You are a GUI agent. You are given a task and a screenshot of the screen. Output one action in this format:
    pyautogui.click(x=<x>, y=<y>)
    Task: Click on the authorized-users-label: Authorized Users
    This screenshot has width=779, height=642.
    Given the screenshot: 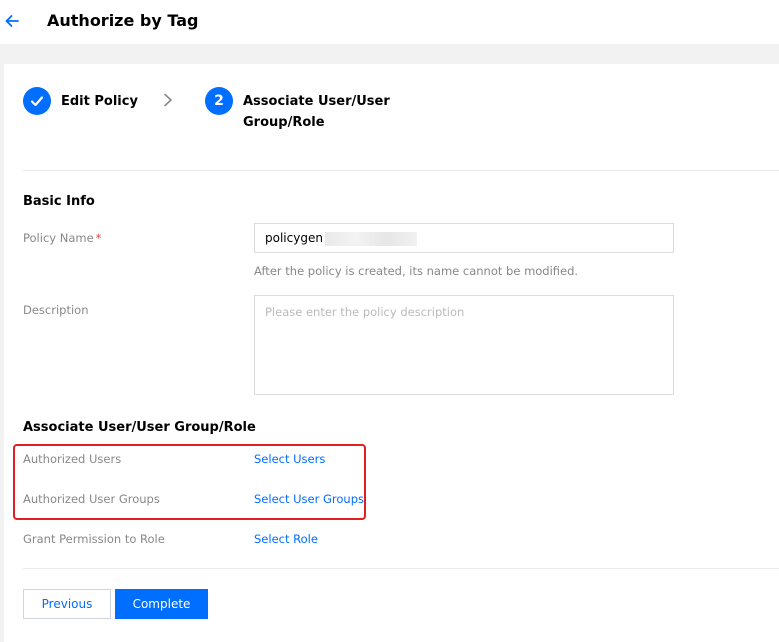 What is the action you would take?
    pyautogui.click(x=72, y=459)
    